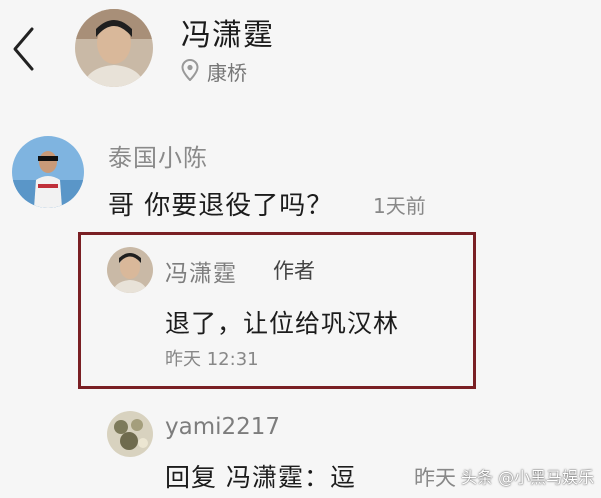 The height and width of the screenshot is (498, 601). What do you see at coordinates (201, 271) in the screenshot?
I see `reply-username: 冯潇霆` at bounding box center [201, 271].